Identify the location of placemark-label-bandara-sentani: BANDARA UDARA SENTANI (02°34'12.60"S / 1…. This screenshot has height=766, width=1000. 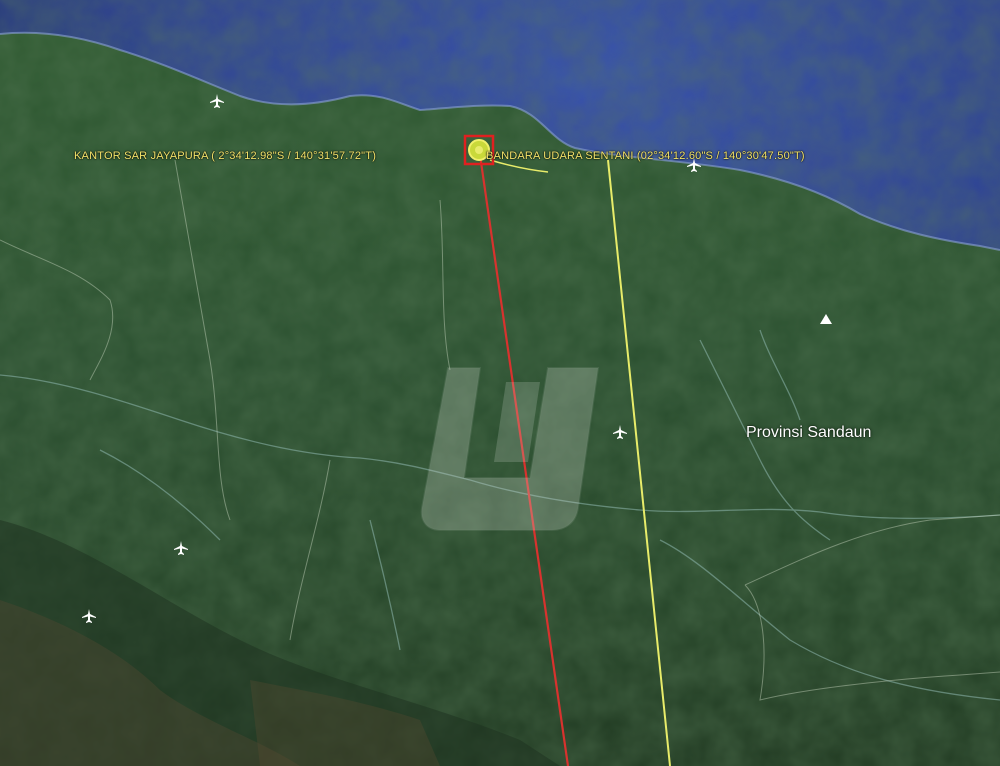
(645, 156).